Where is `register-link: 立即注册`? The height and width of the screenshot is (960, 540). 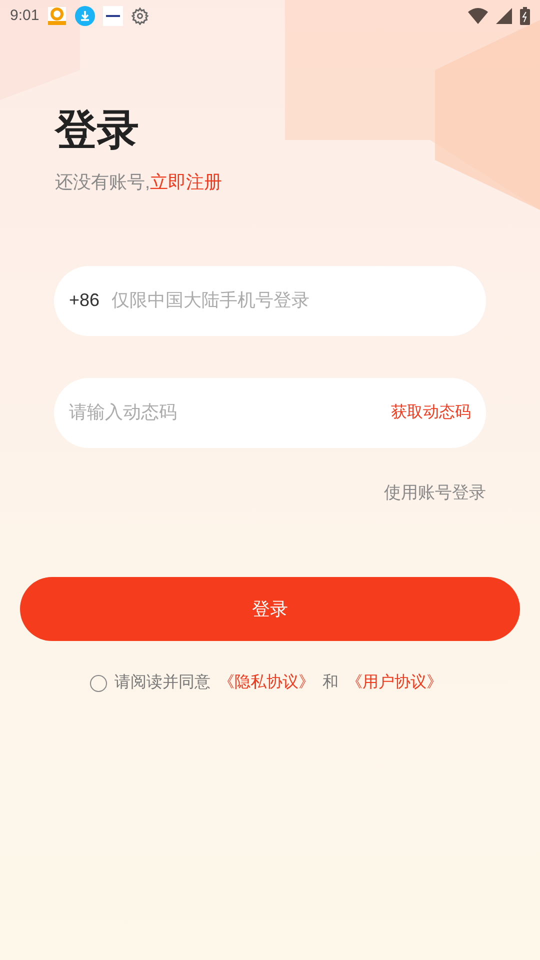
register-link: 立即注册 is located at coordinates (186, 182).